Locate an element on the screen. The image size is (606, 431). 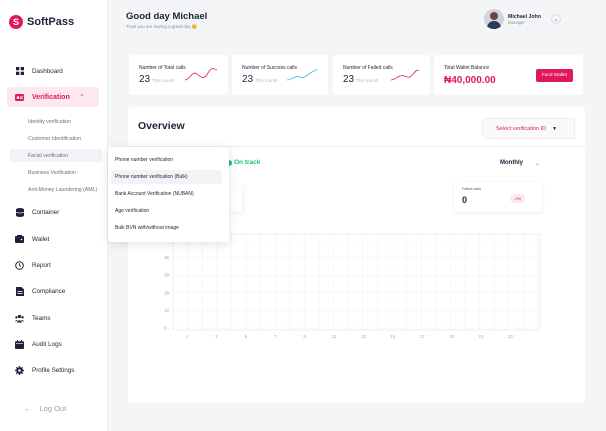
verification-icon is located at coordinates (19, 97).